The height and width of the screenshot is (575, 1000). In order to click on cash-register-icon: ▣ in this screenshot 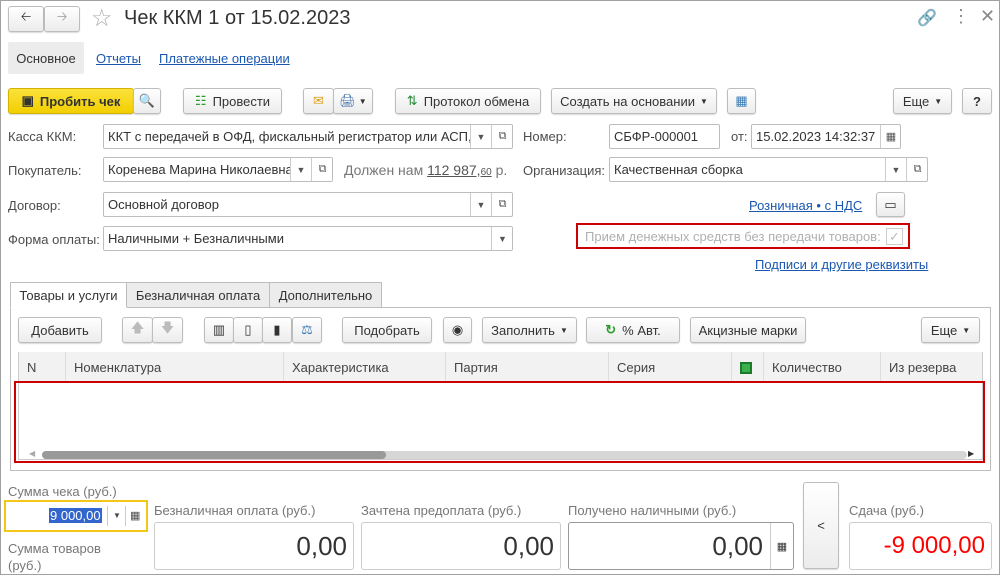, I will do `click(27, 100)`.